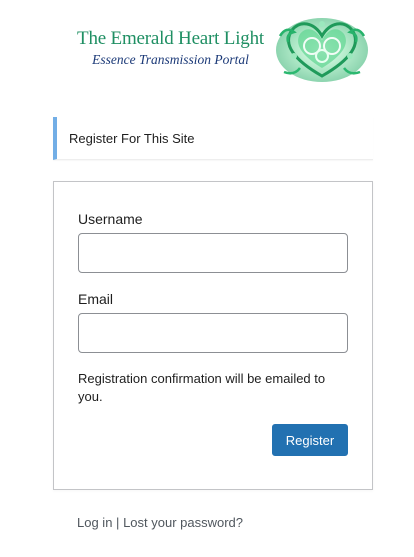  Describe the element at coordinates (170, 38) in the screenshot. I see `logo-title: The Emerald Heart Light` at that location.